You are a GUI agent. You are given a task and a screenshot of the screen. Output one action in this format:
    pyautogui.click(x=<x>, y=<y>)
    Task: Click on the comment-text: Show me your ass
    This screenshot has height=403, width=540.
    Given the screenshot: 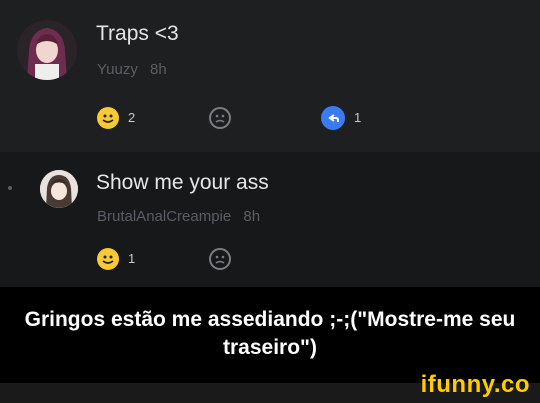 What is the action you would take?
    pyautogui.click(x=182, y=182)
    